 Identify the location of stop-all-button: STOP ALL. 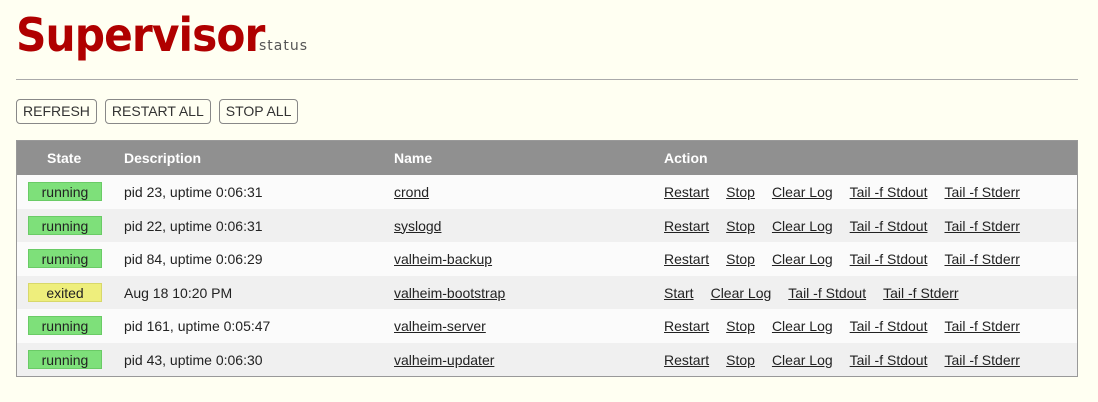
(258, 111).